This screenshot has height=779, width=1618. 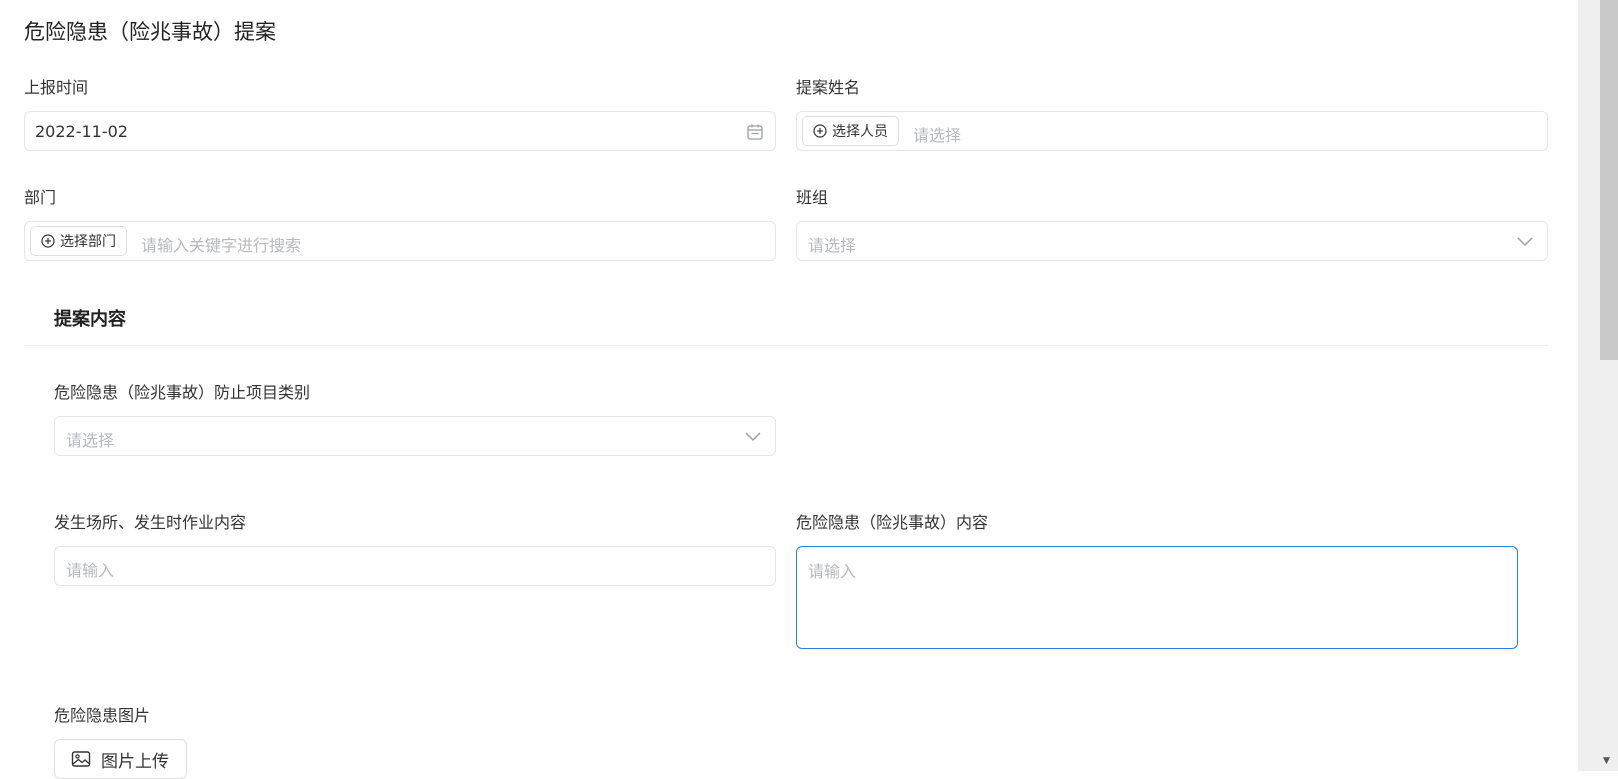 I want to click on report-time-label: 上报时间, so click(x=56, y=87).